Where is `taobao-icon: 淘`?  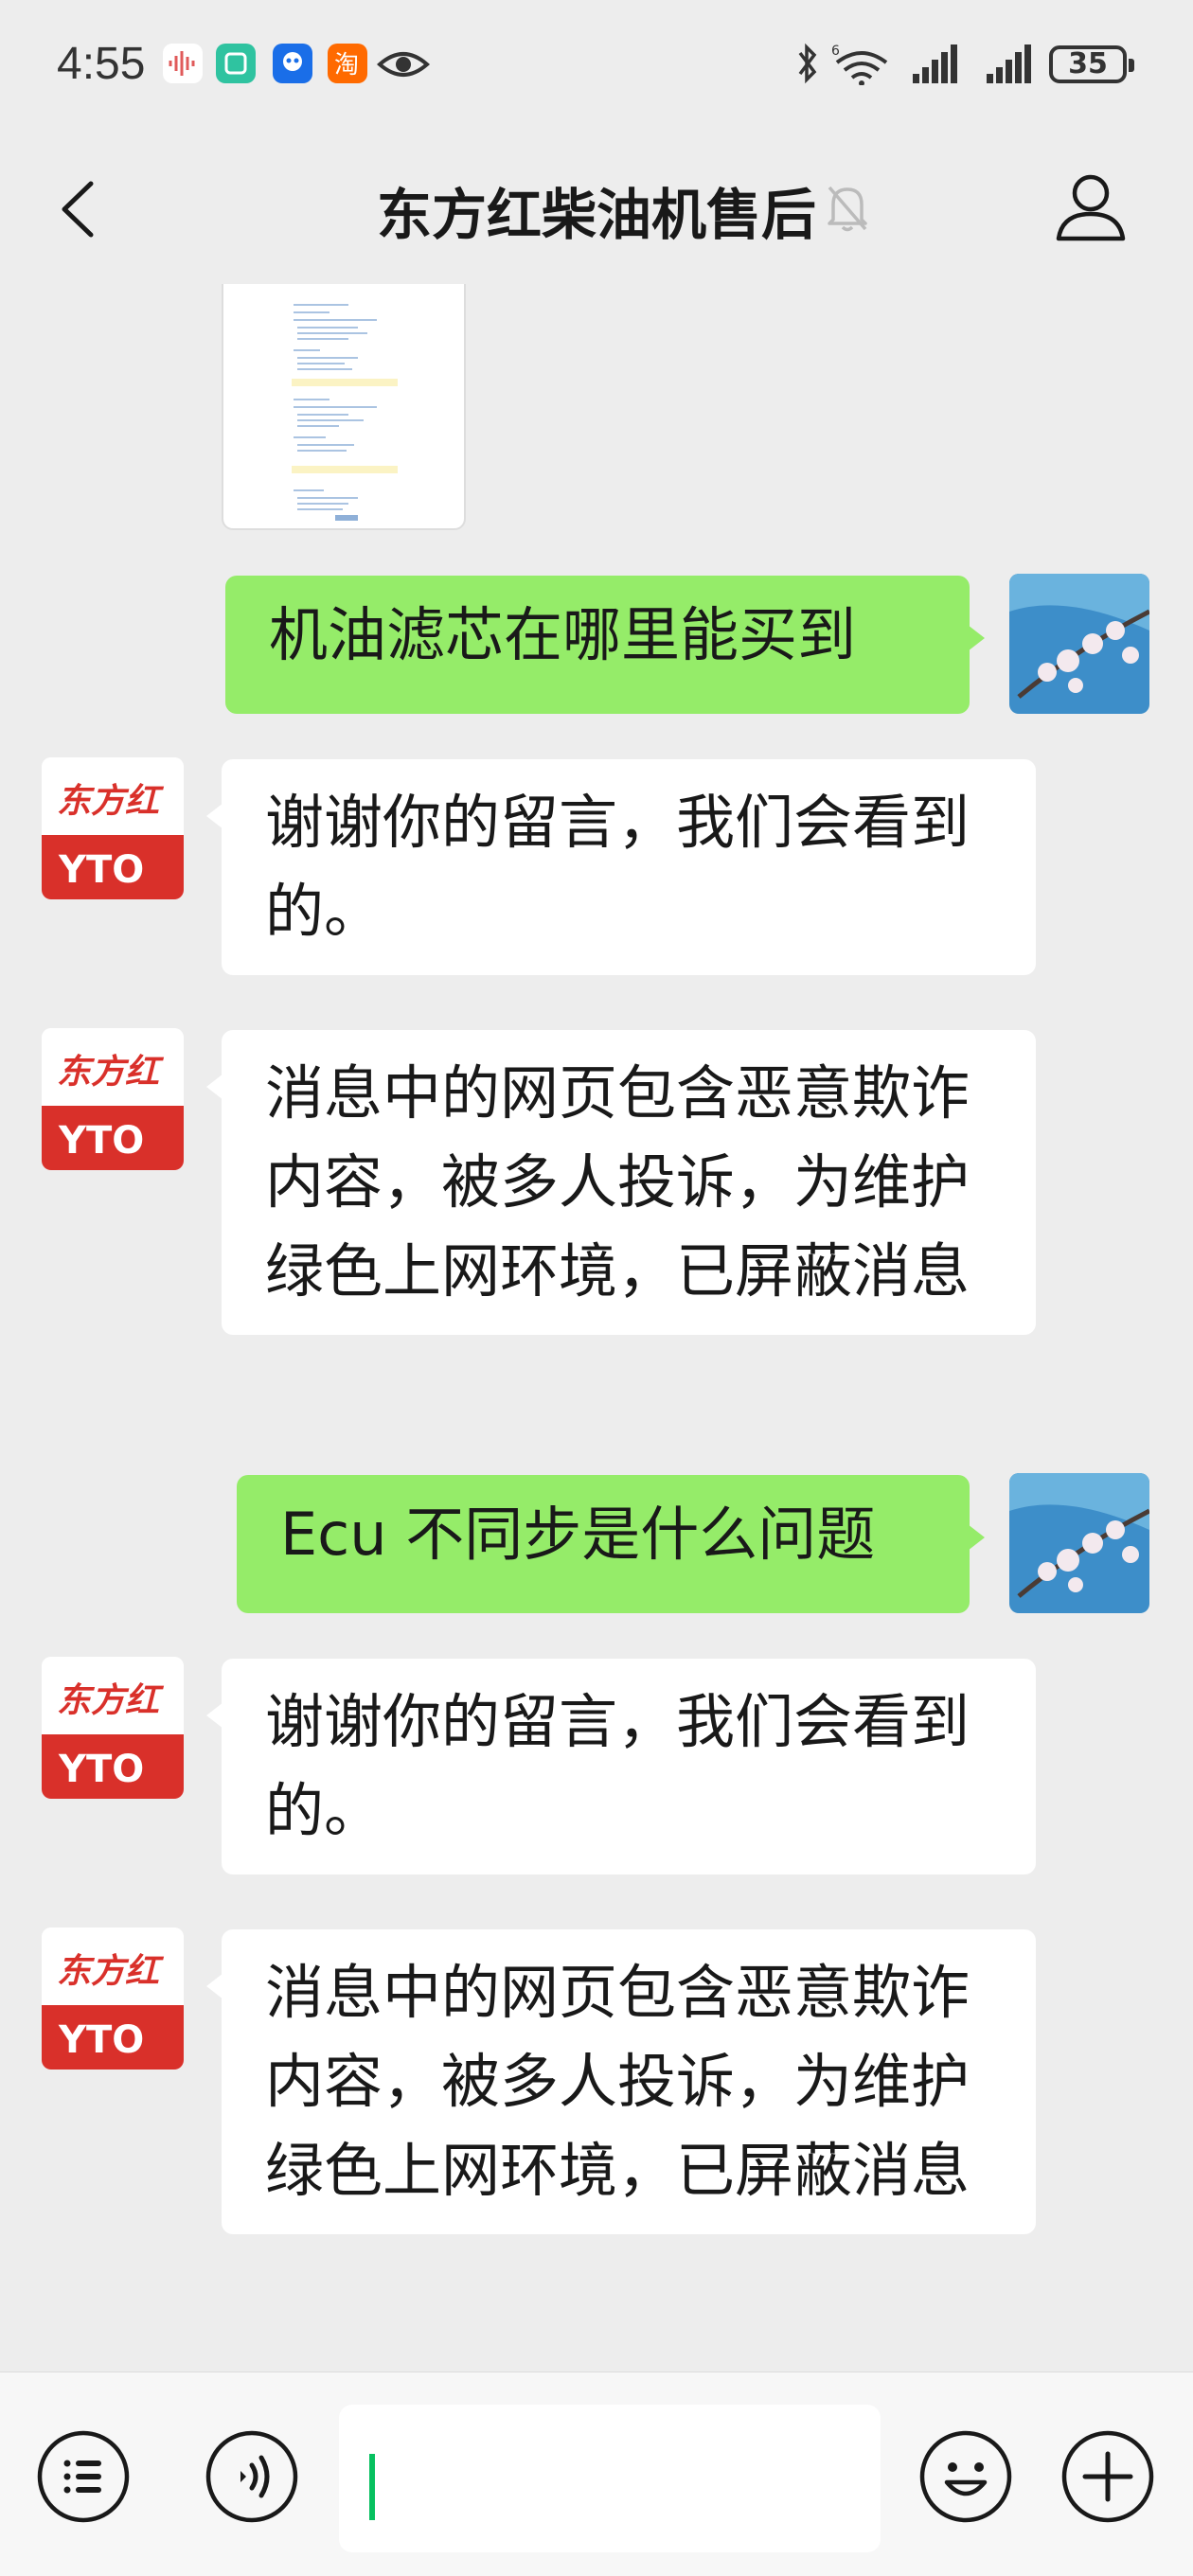
taobao-icon: 淘 is located at coordinates (347, 63).